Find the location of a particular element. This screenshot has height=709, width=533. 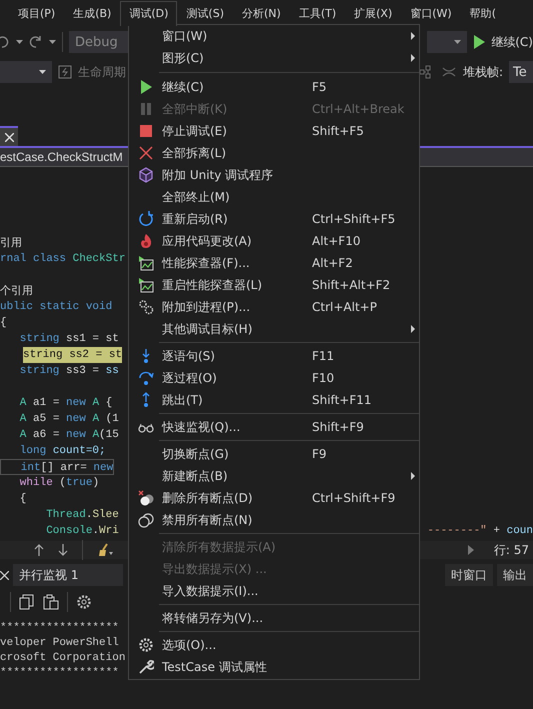

menu-bar-item: 分析(N) is located at coordinates (261, 12).